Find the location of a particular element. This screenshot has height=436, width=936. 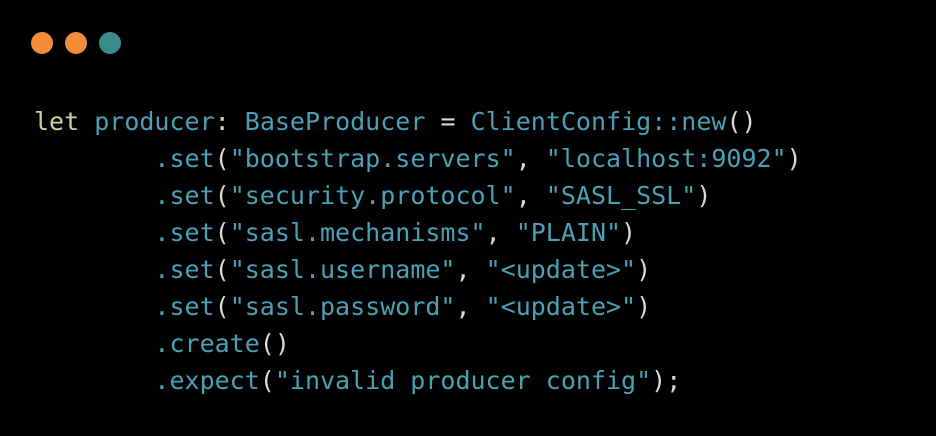

constructor-call: ClientConfig::new is located at coordinates (598, 121).